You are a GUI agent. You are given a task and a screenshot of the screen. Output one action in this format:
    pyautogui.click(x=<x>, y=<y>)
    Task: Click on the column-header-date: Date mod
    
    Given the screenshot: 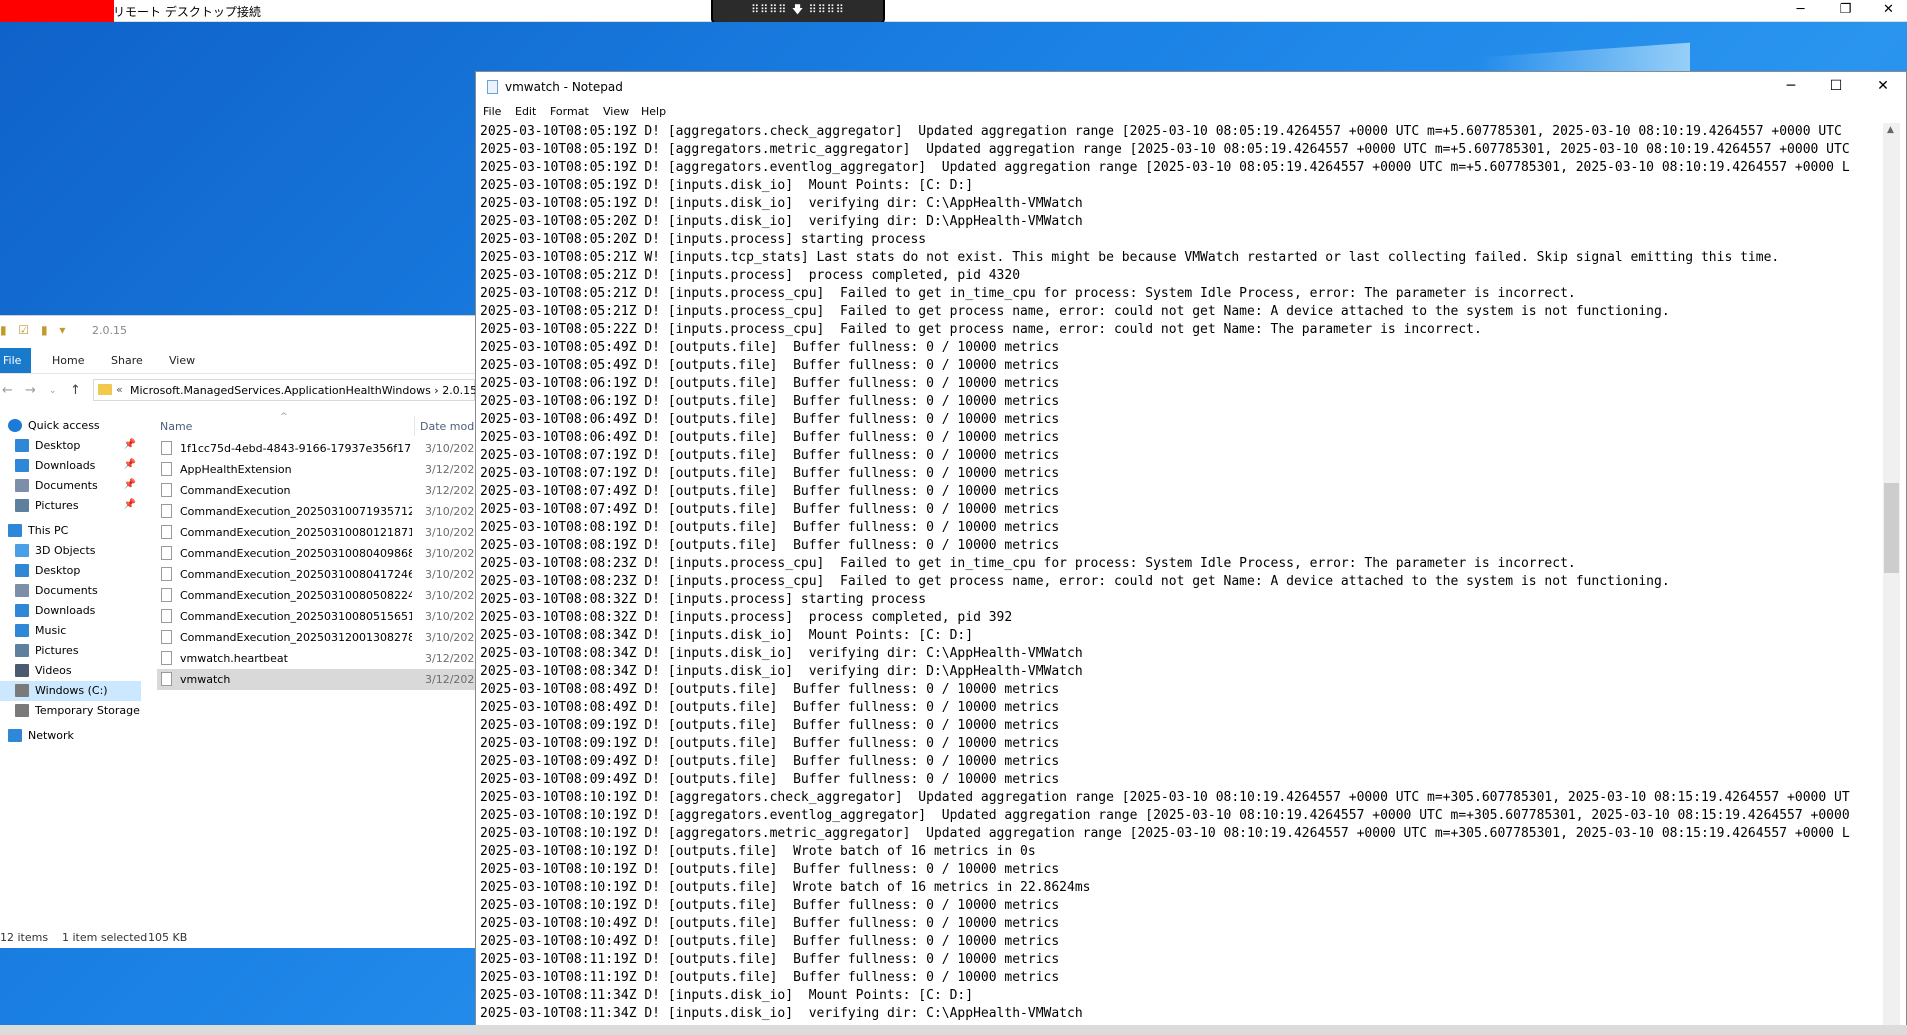 What is the action you would take?
    pyautogui.click(x=447, y=426)
    